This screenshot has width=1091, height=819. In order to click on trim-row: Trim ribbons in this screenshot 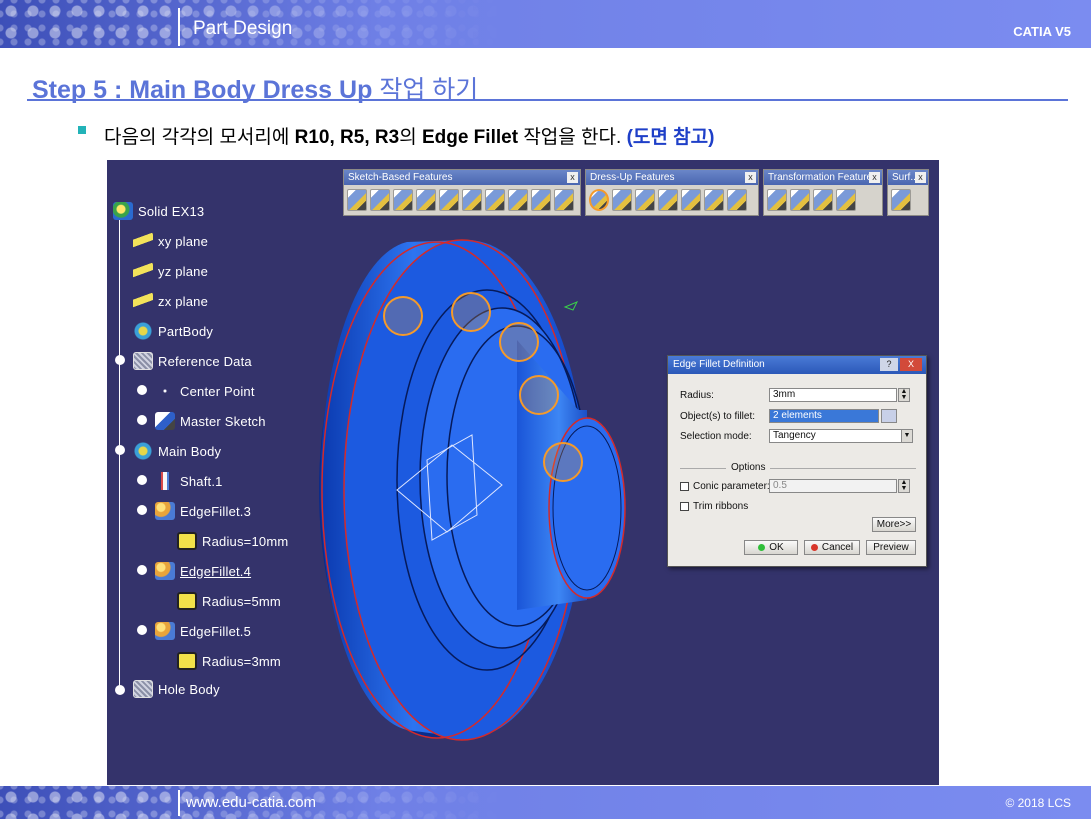, I will do `click(714, 506)`.